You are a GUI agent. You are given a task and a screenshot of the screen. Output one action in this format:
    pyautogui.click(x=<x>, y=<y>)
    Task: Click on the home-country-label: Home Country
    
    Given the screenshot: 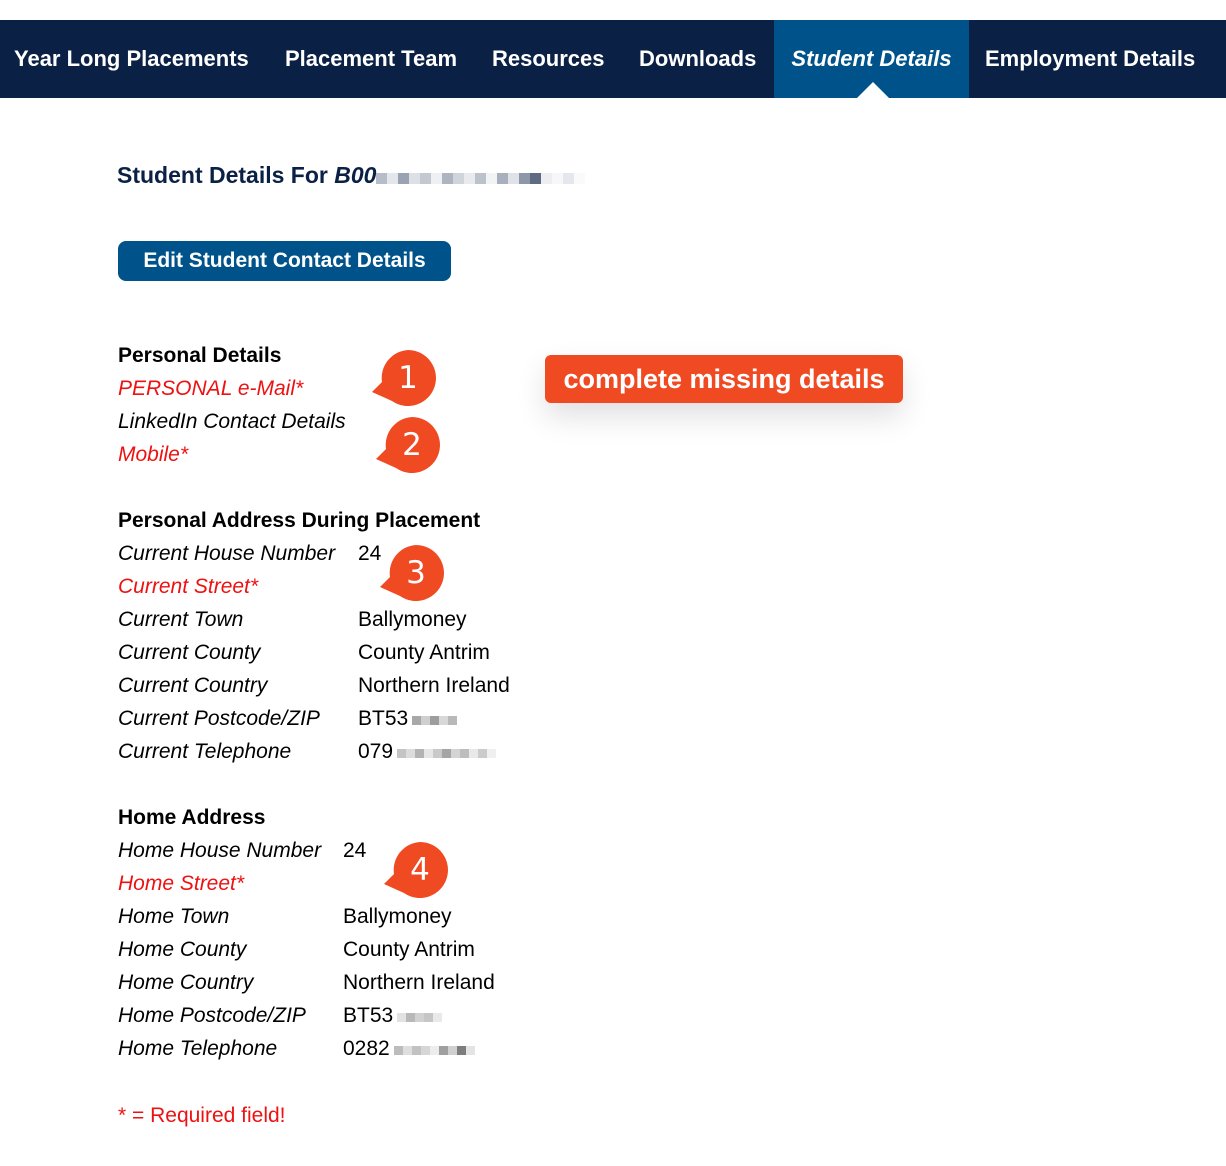 What is the action you would take?
    pyautogui.click(x=186, y=982)
    